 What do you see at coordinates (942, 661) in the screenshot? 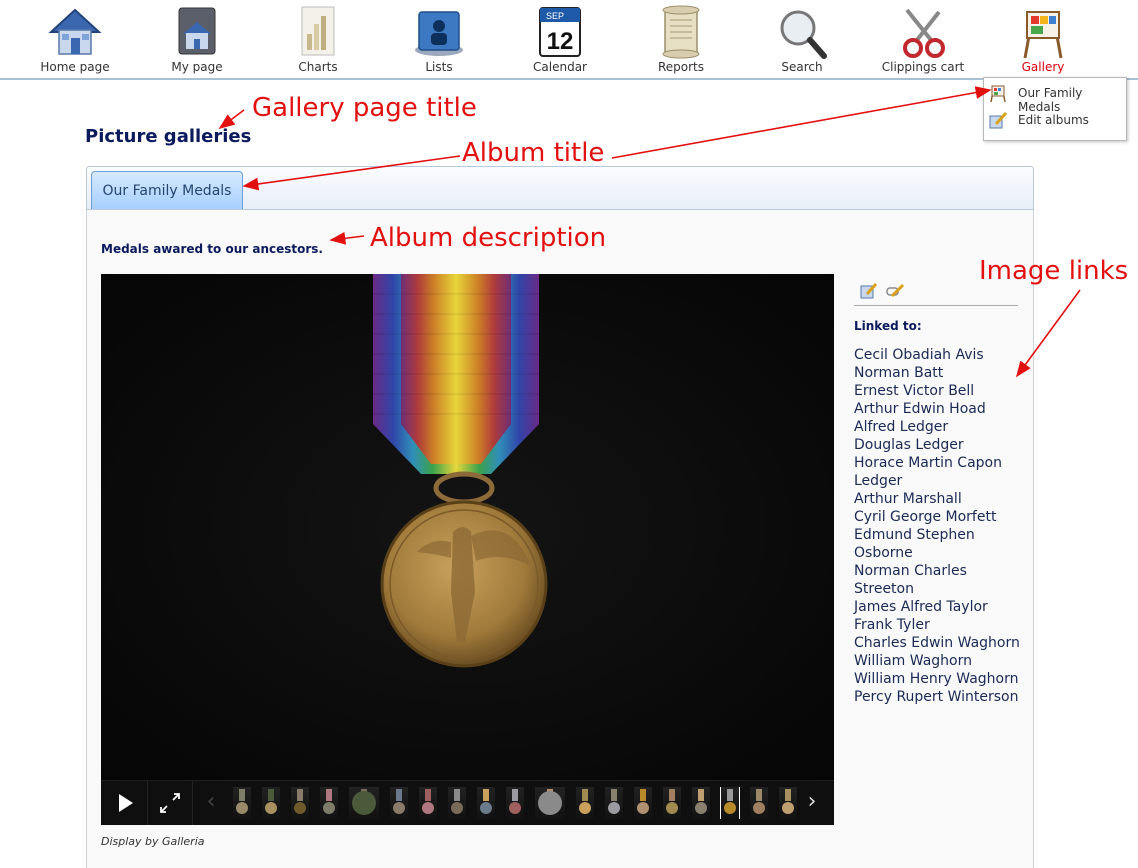
I see `linked-person-link: William Waghorn` at bounding box center [942, 661].